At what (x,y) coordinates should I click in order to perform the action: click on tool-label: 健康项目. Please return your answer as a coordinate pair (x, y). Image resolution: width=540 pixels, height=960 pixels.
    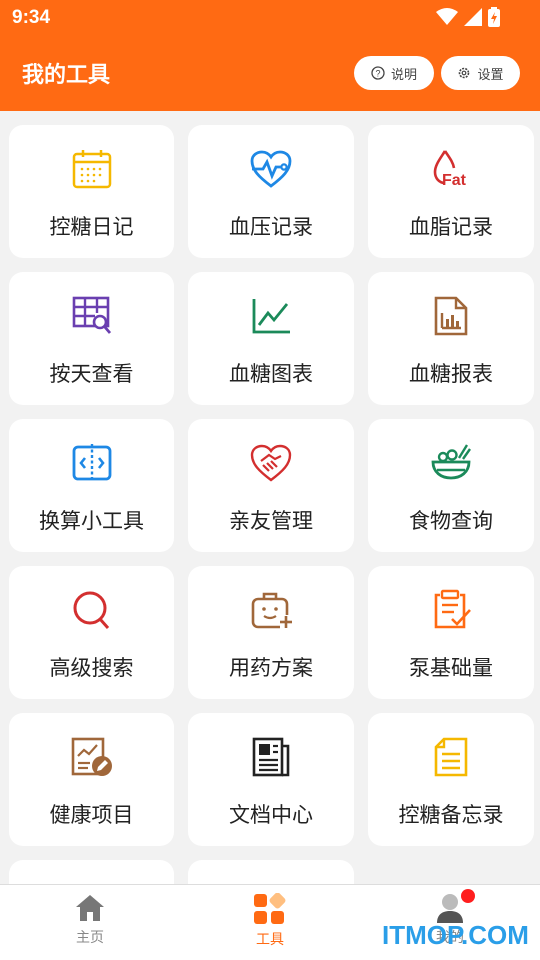
    Looking at the image, I should click on (91, 815).